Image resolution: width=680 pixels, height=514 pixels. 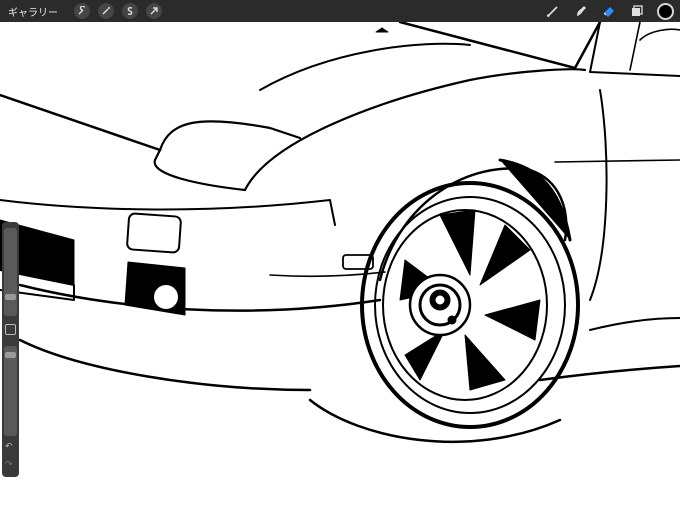 I want to click on color-dot-icon, so click(x=665, y=11).